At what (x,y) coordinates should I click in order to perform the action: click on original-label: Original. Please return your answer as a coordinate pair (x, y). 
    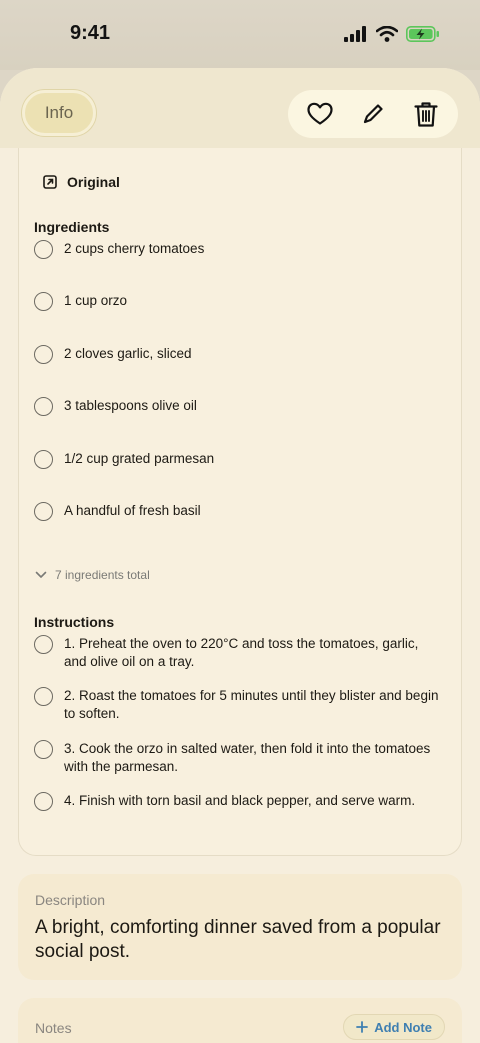
    Looking at the image, I should click on (93, 182).